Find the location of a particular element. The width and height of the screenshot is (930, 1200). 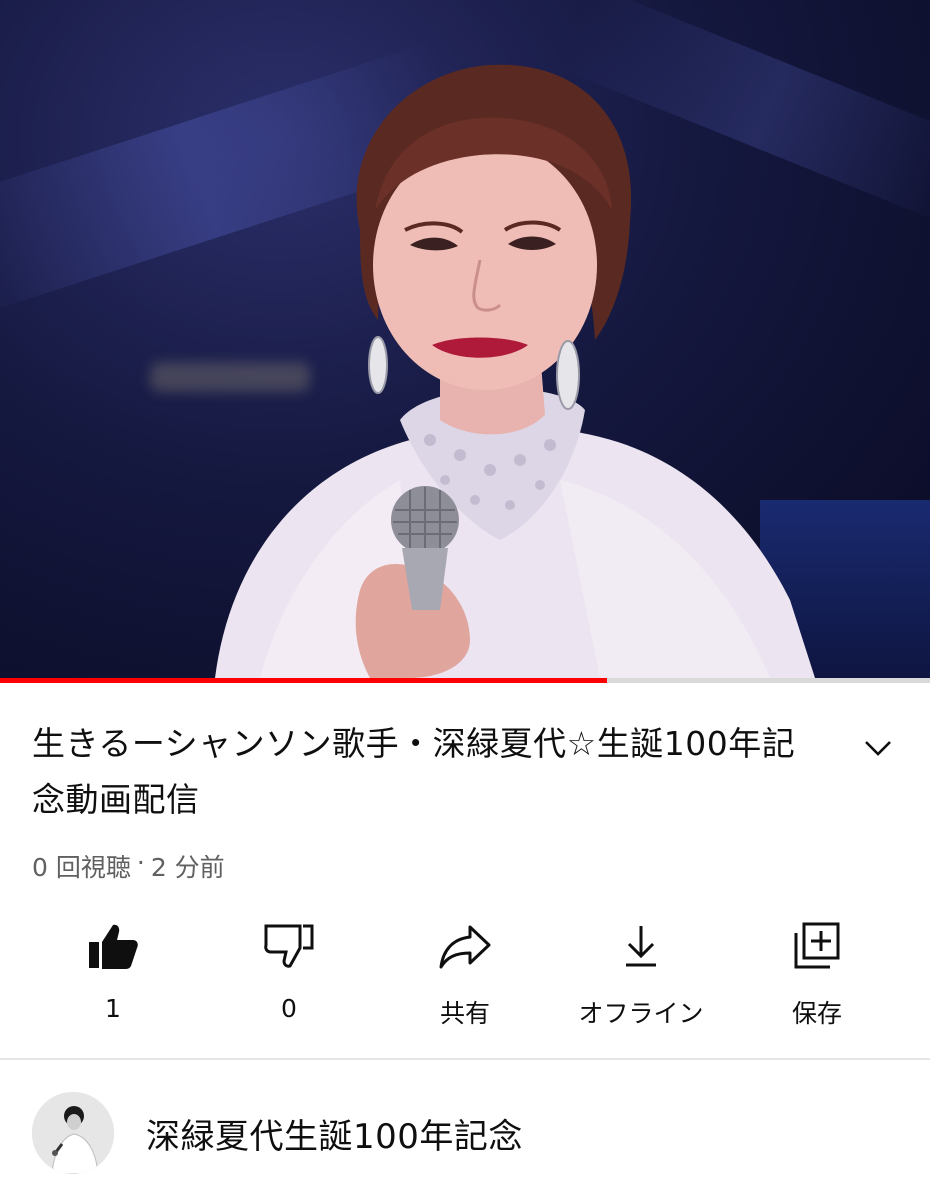

channel-row: 深緑夏代生誕100年記念 is located at coordinates (277, 1133).